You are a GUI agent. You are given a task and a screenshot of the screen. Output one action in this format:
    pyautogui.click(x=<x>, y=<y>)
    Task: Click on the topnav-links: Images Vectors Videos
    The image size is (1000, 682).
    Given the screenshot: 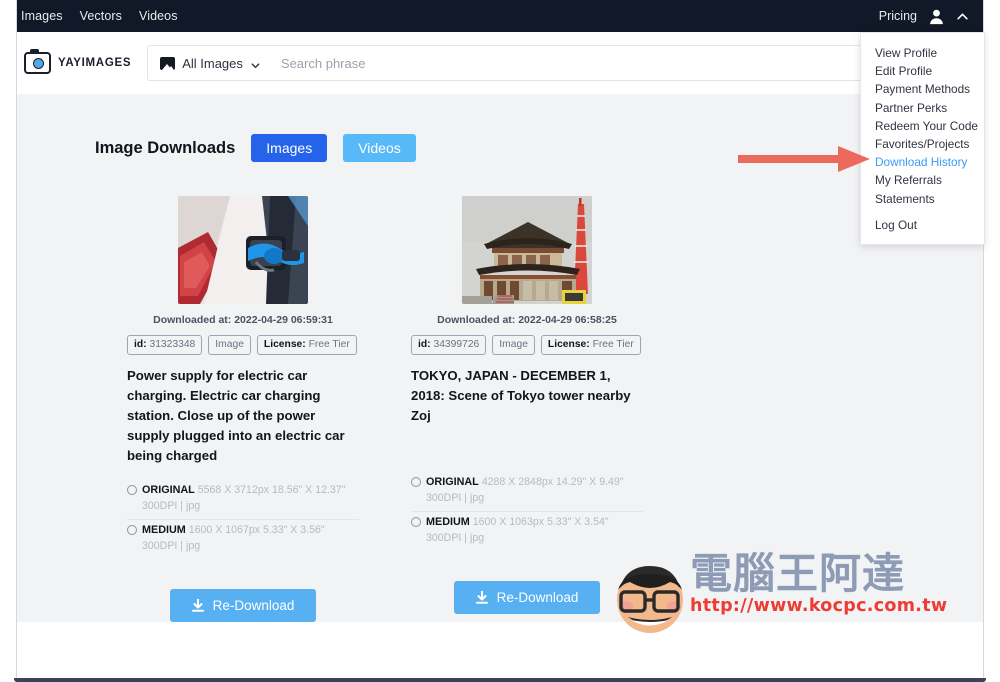 What is the action you would take?
    pyautogui.click(x=97, y=16)
    